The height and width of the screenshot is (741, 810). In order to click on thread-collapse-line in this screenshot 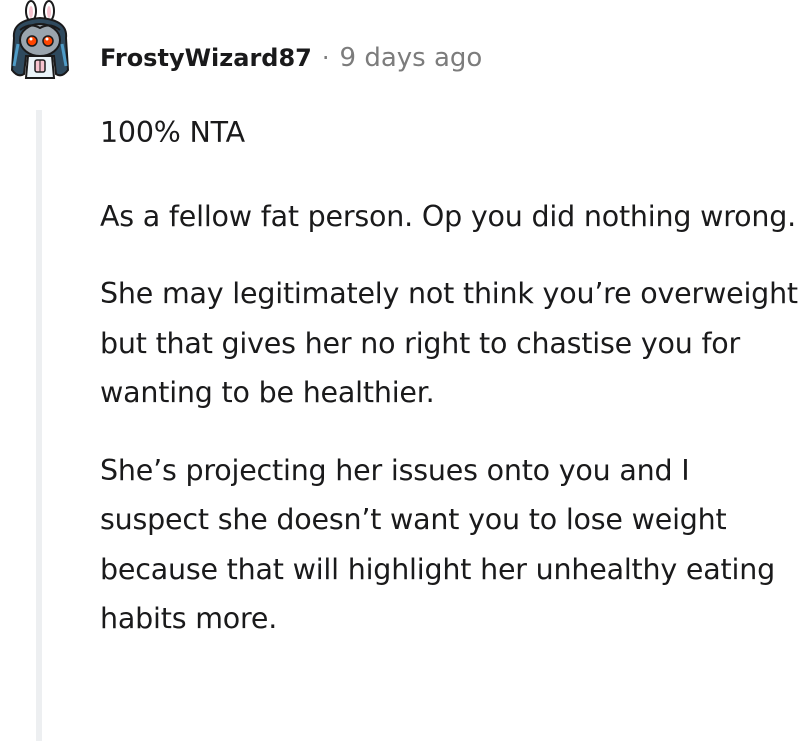, I will do `click(39, 425)`.